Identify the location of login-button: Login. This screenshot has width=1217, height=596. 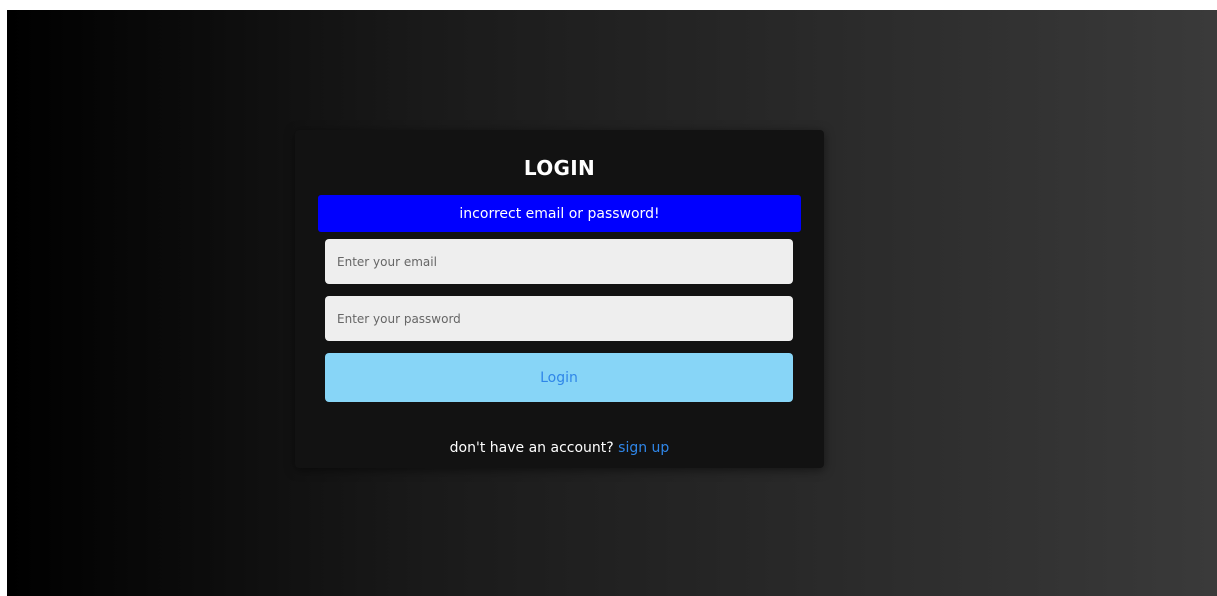
(559, 377).